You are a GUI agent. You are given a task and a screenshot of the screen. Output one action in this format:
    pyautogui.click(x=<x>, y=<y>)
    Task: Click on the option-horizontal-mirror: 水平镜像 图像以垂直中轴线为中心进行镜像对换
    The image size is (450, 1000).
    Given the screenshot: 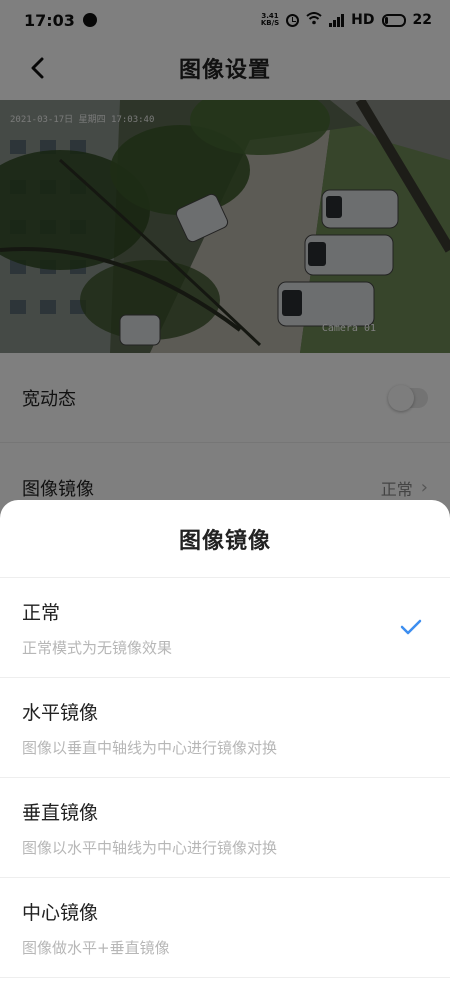 What is the action you would take?
    pyautogui.click(x=225, y=728)
    